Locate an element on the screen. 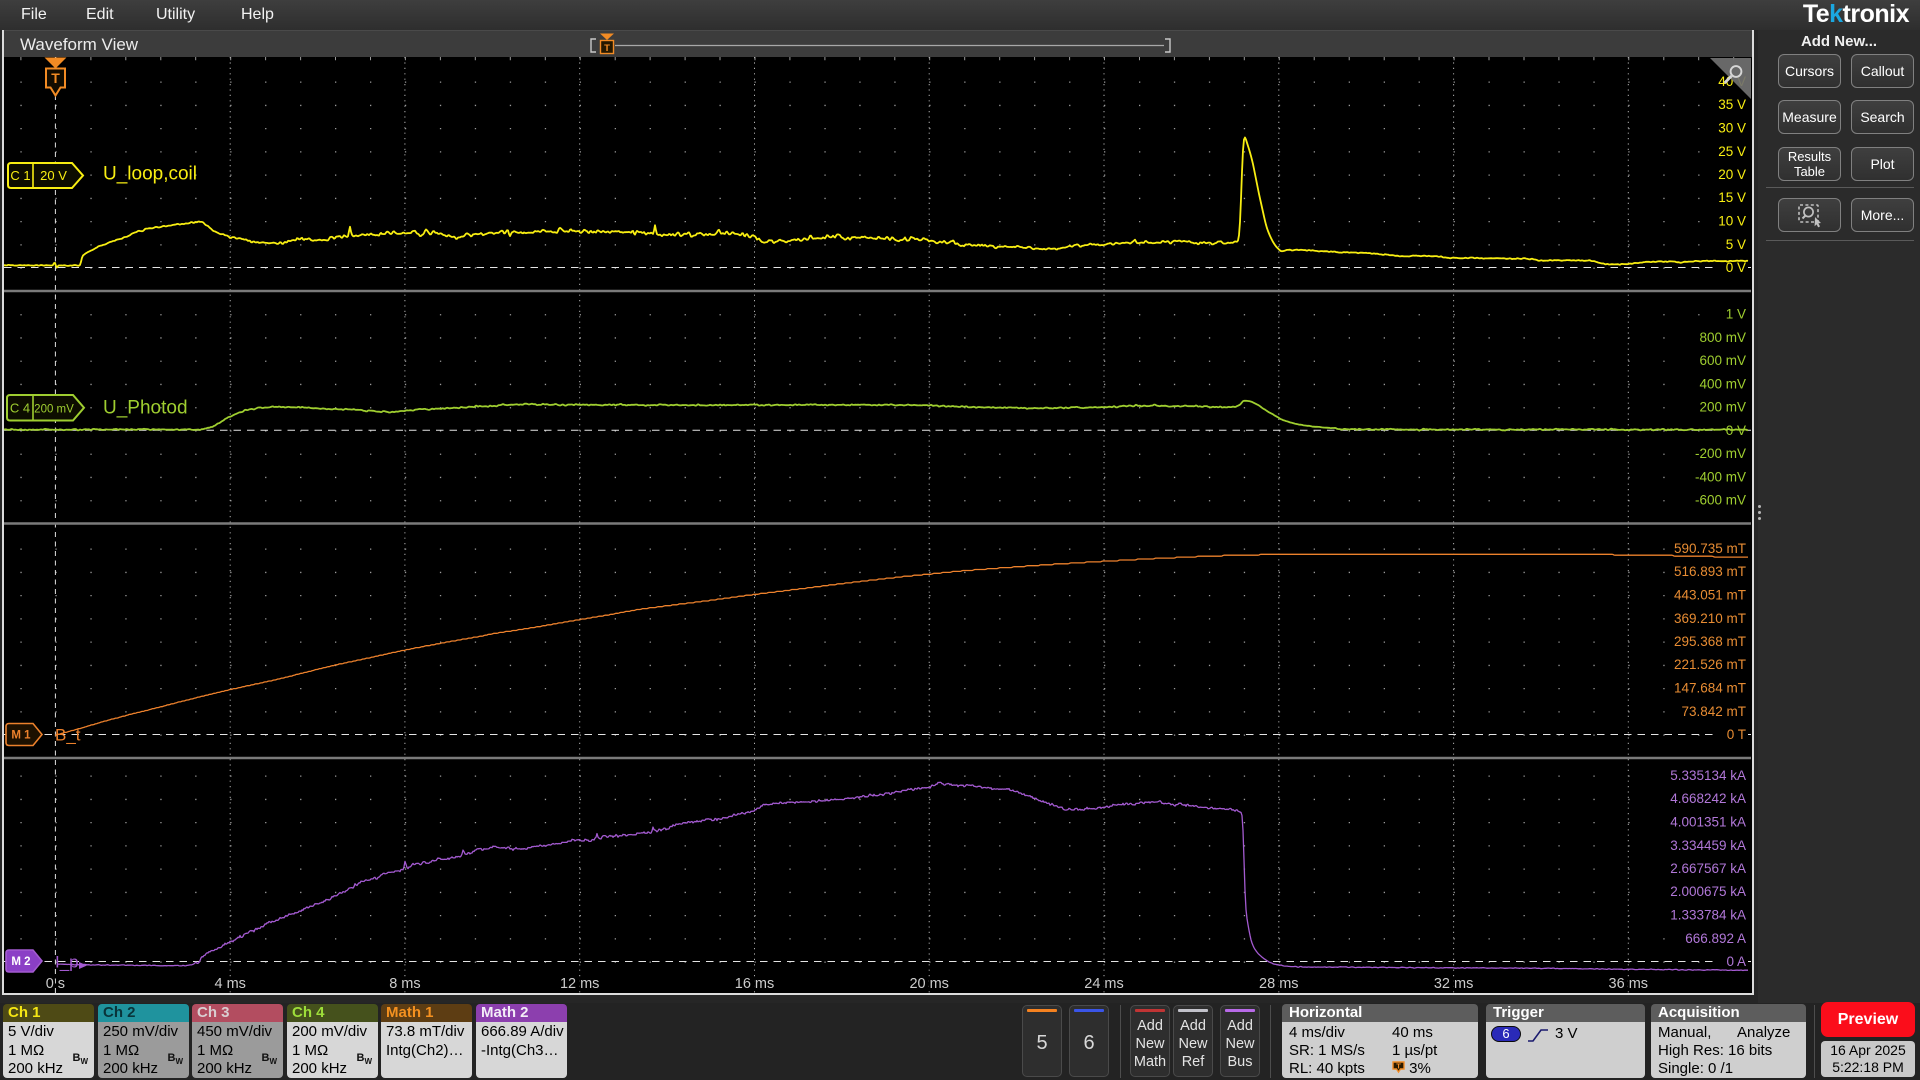  svg-text: 666.892 A is located at coordinates (1715, 938).